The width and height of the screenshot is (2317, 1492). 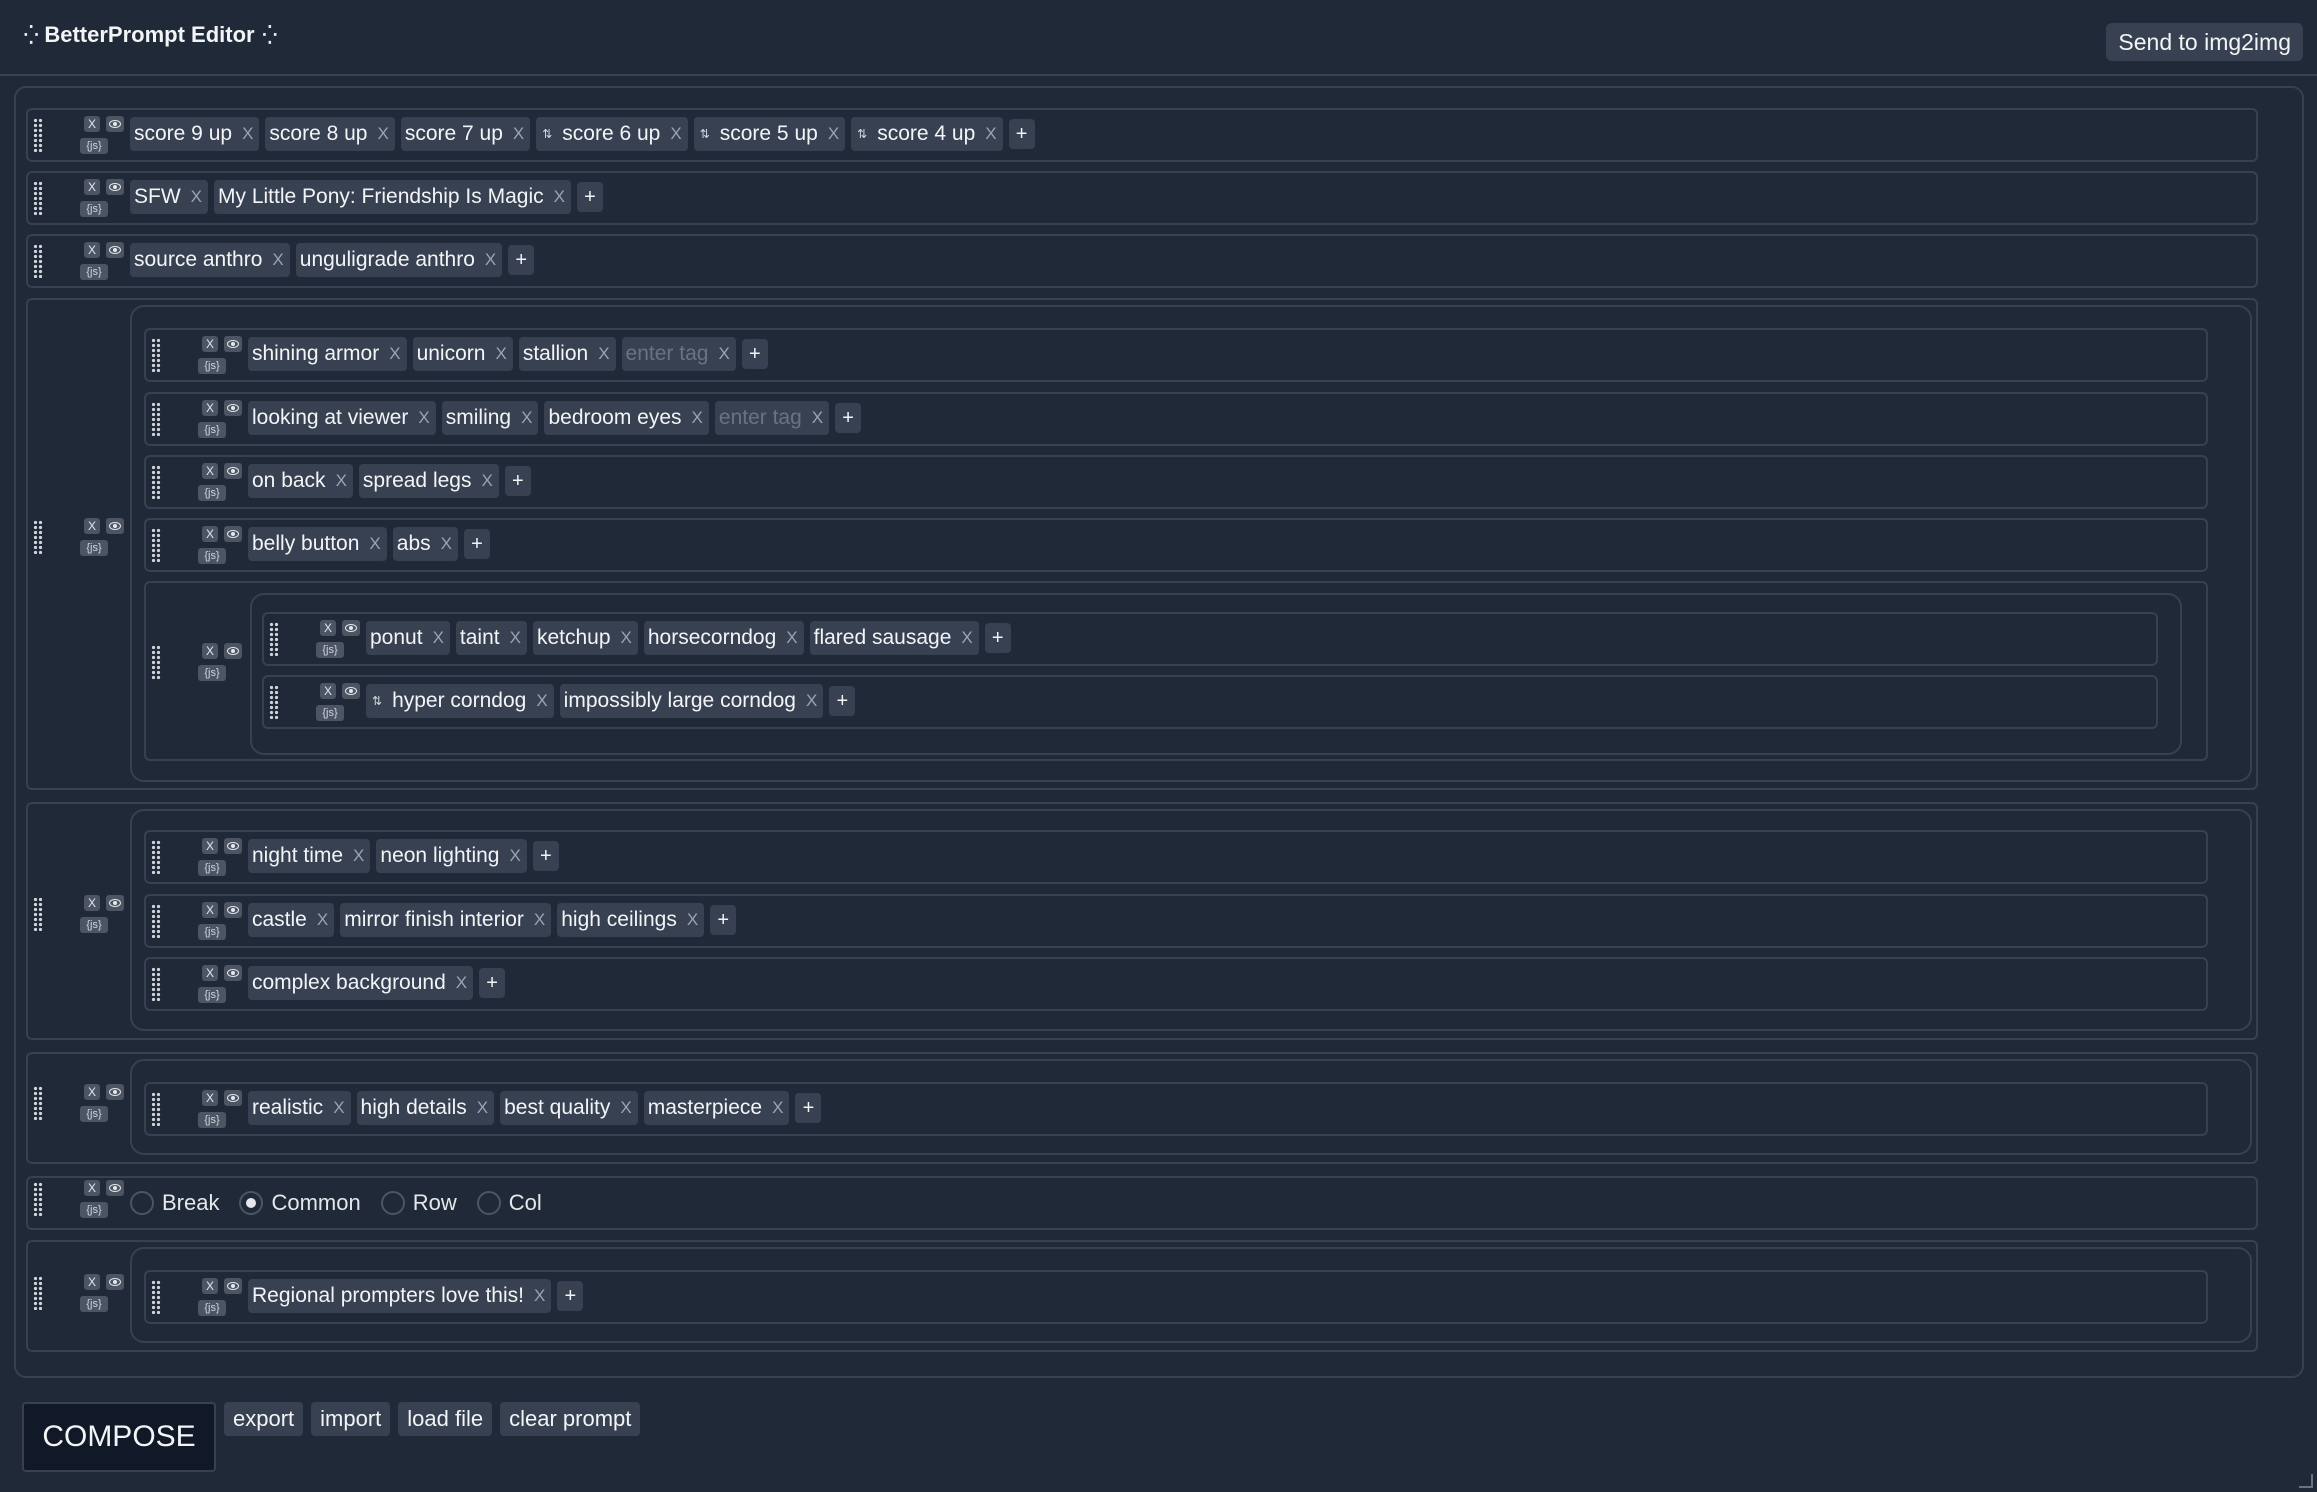 What do you see at coordinates (425, 544) in the screenshot?
I see `prompt-tag: abs X` at bounding box center [425, 544].